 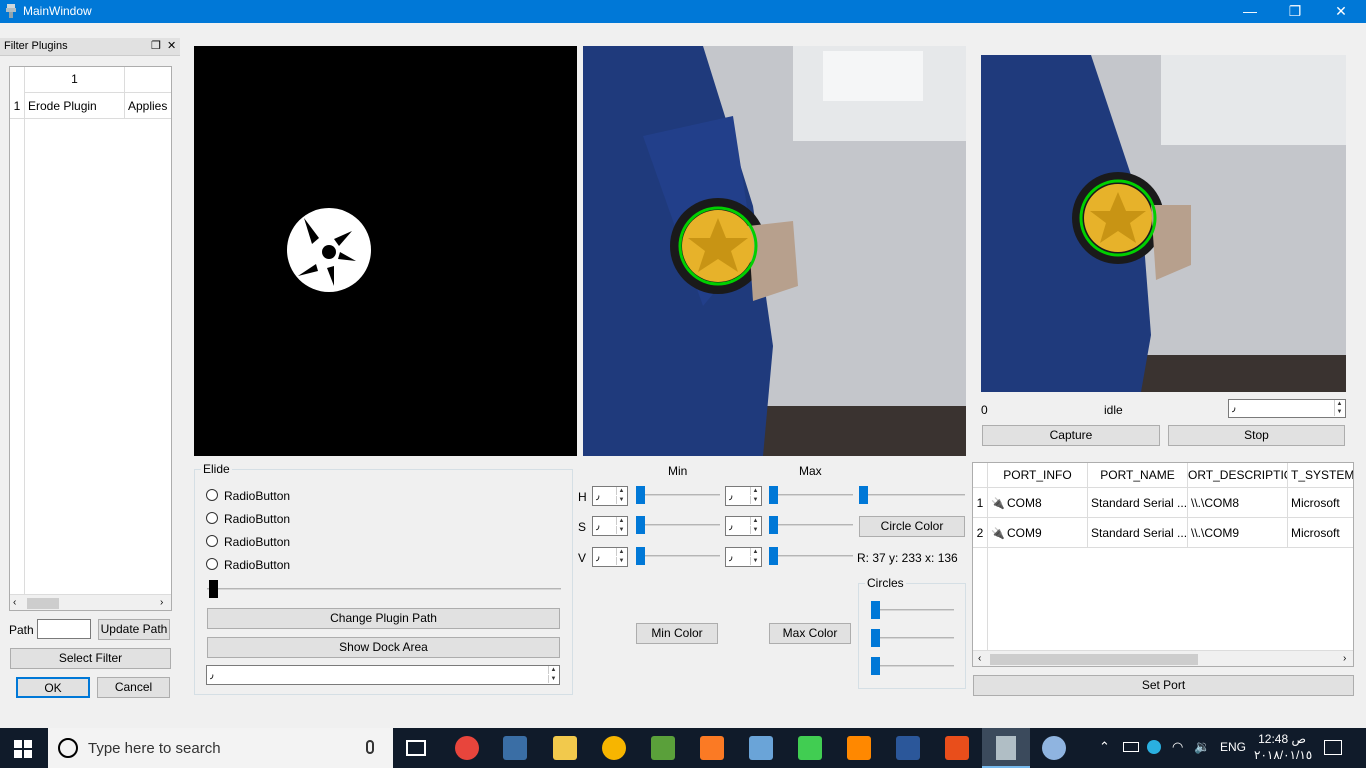 I want to click on h-min-spinbox: ٫ ▲ ▼, so click(x=610, y=496).